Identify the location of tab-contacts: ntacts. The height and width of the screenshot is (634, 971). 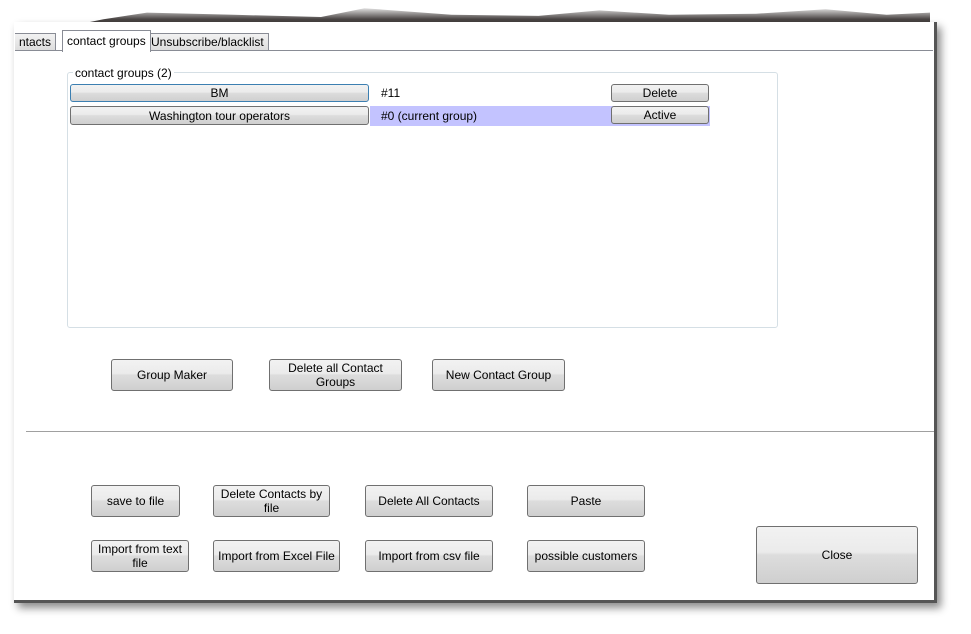
(36, 42).